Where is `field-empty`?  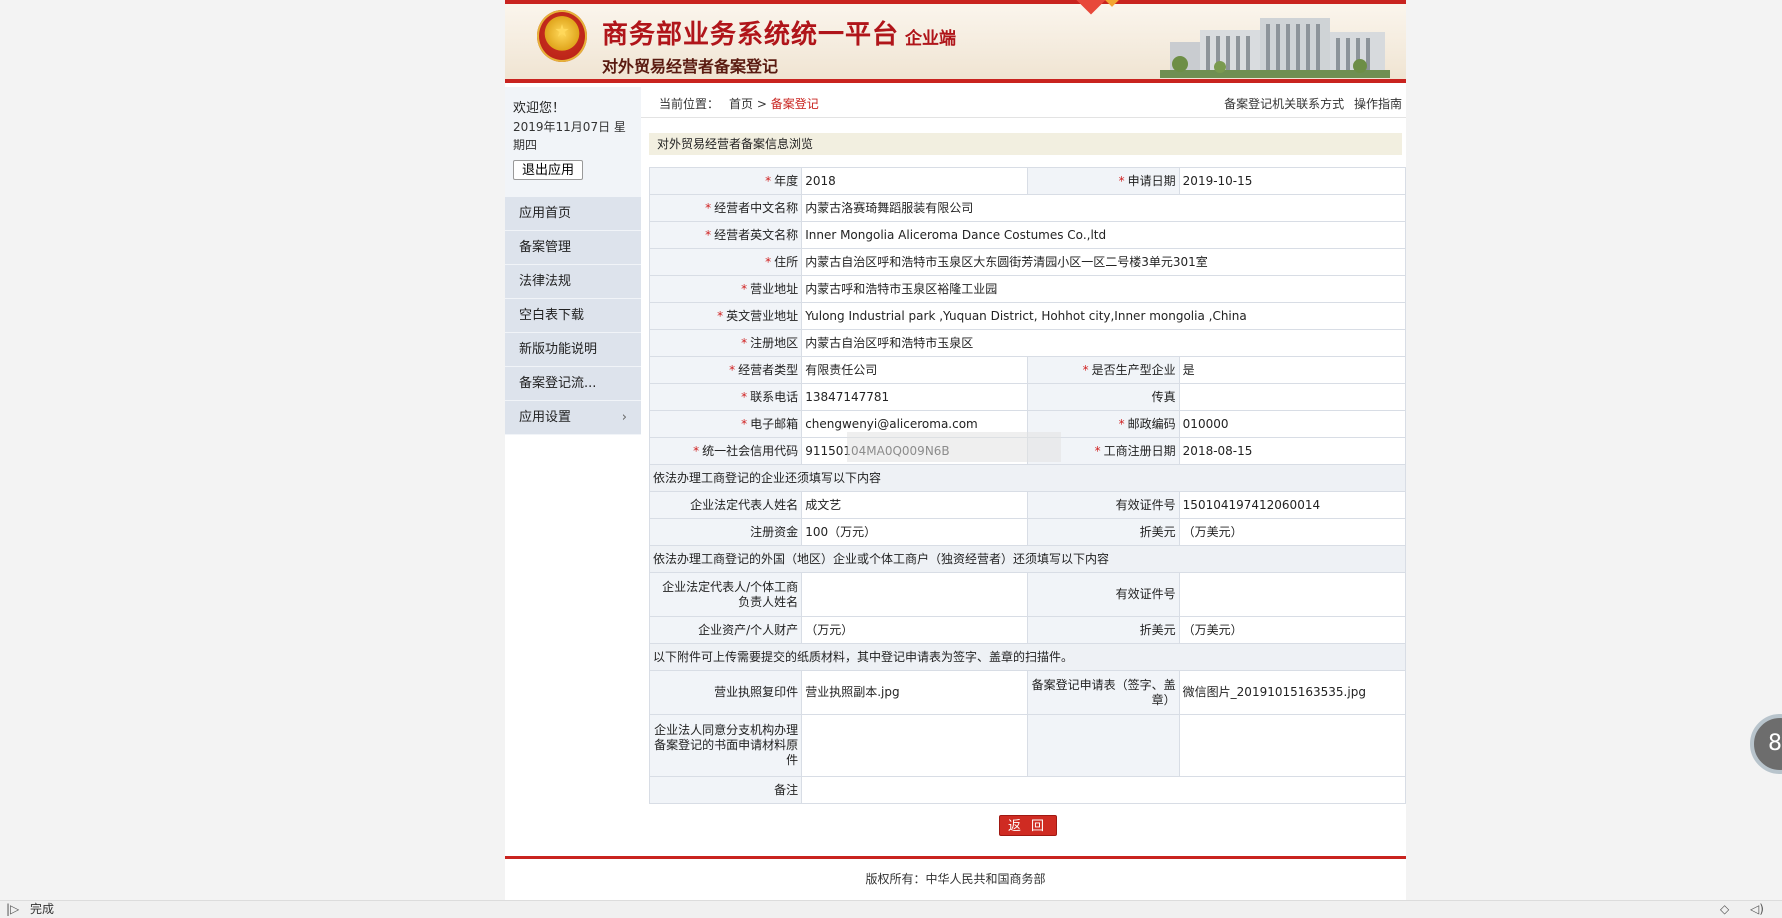 field-empty is located at coordinates (1292, 745).